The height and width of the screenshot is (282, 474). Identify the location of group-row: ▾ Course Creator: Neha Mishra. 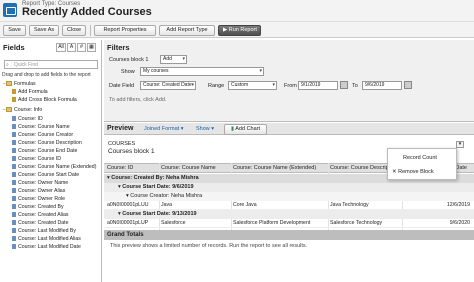
(289, 196).